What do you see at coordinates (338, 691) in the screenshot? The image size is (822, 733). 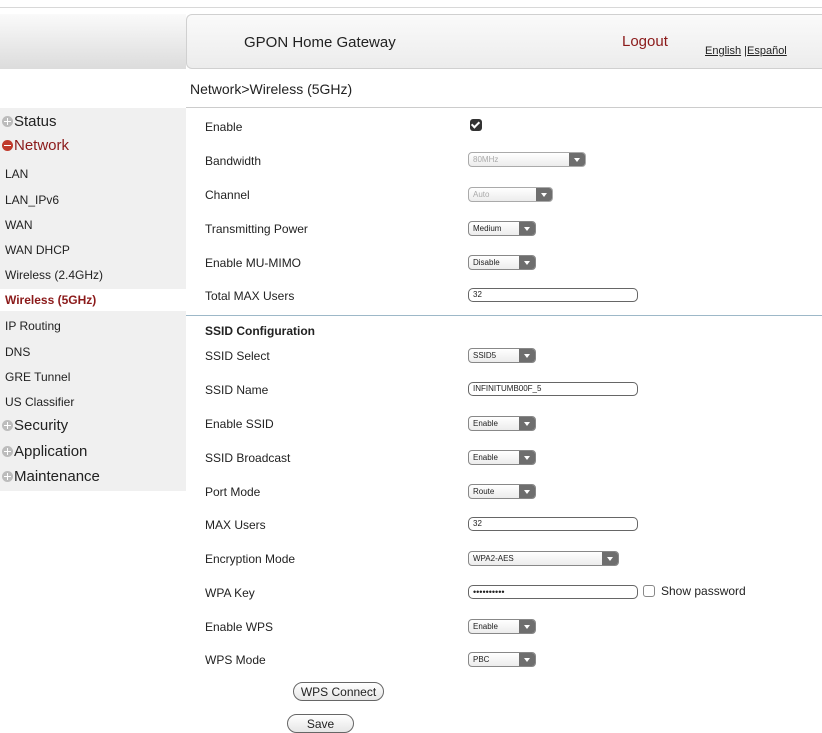 I see `wps-connect-button: WPS Connect` at bounding box center [338, 691].